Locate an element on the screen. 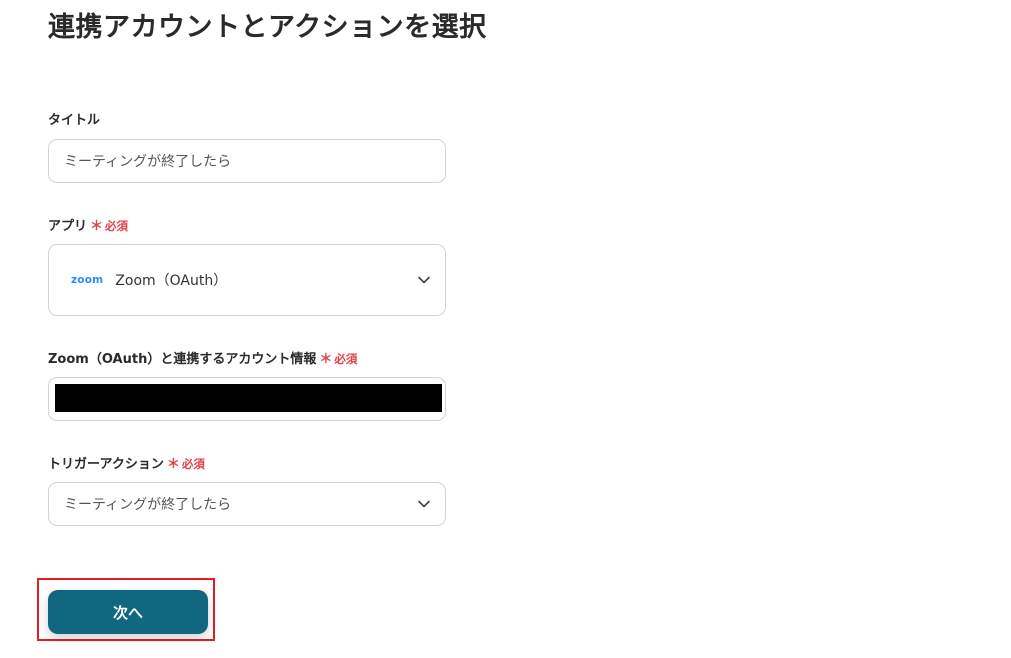 The image size is (1011, 658). trigger-select-value: ミーティングが終了したら is located at coordinates (148, 505).